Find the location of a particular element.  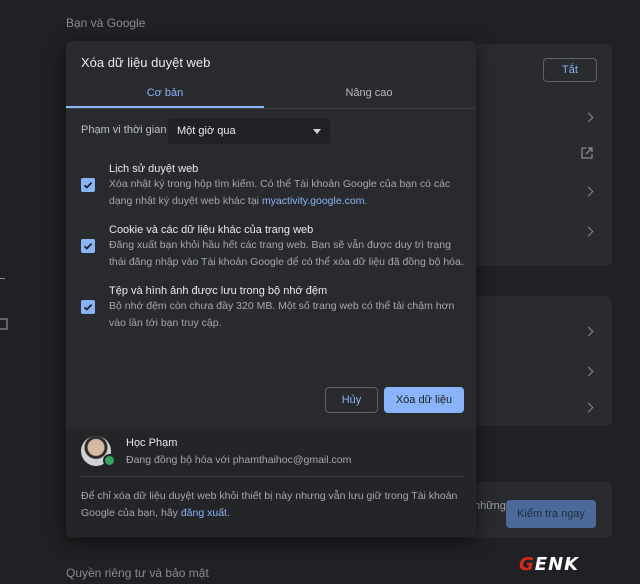

side-dash is located at coordinates (2, 278).